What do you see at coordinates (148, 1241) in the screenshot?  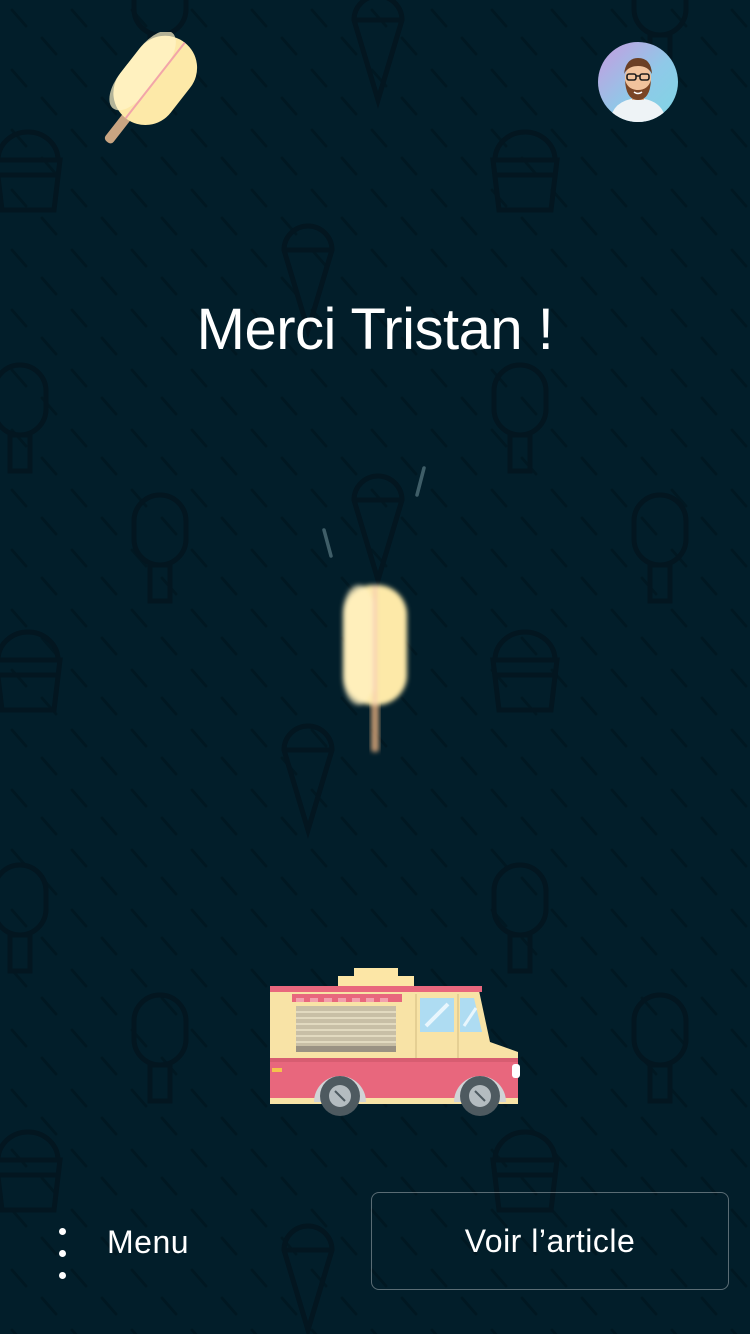 I see `menu-label: Menu` at bounding box center [148, 1241].